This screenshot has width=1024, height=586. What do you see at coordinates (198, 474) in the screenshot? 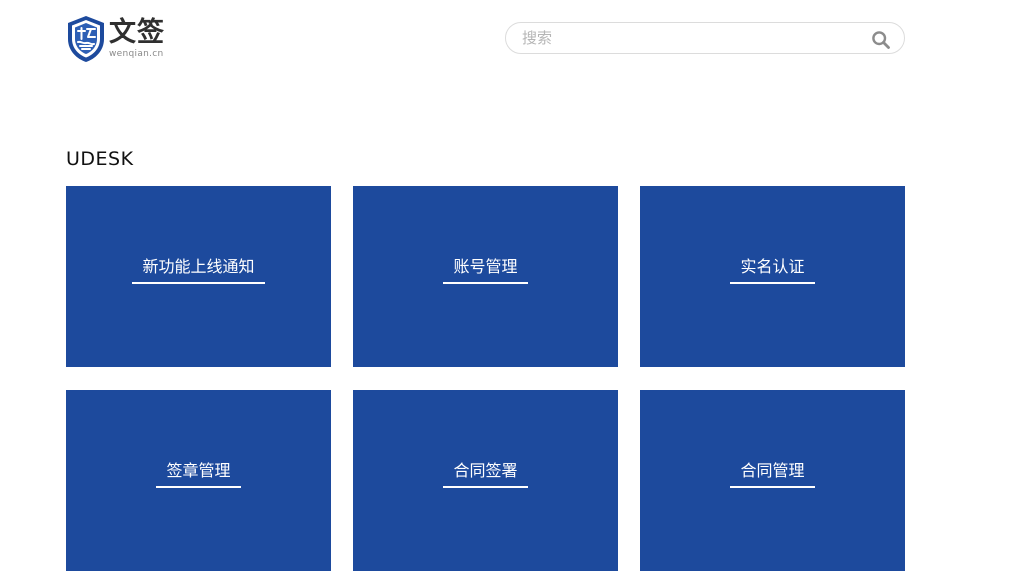
I see `category-card-label: 签章管理` at bounding box center [198, 474].